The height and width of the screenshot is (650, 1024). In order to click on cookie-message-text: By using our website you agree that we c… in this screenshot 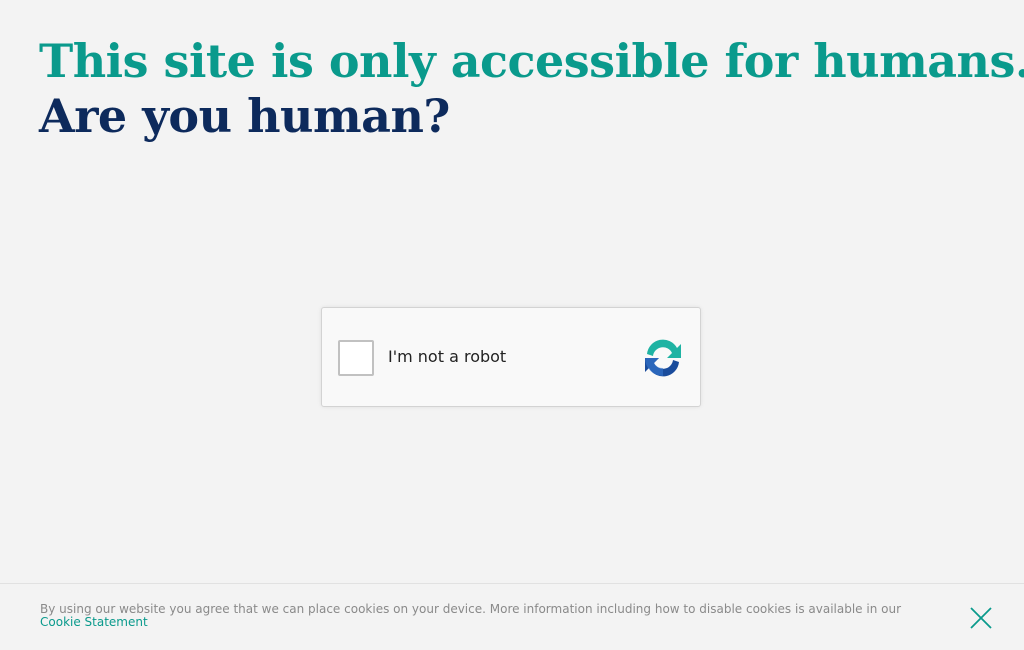, I will do `click(471, 609)`.